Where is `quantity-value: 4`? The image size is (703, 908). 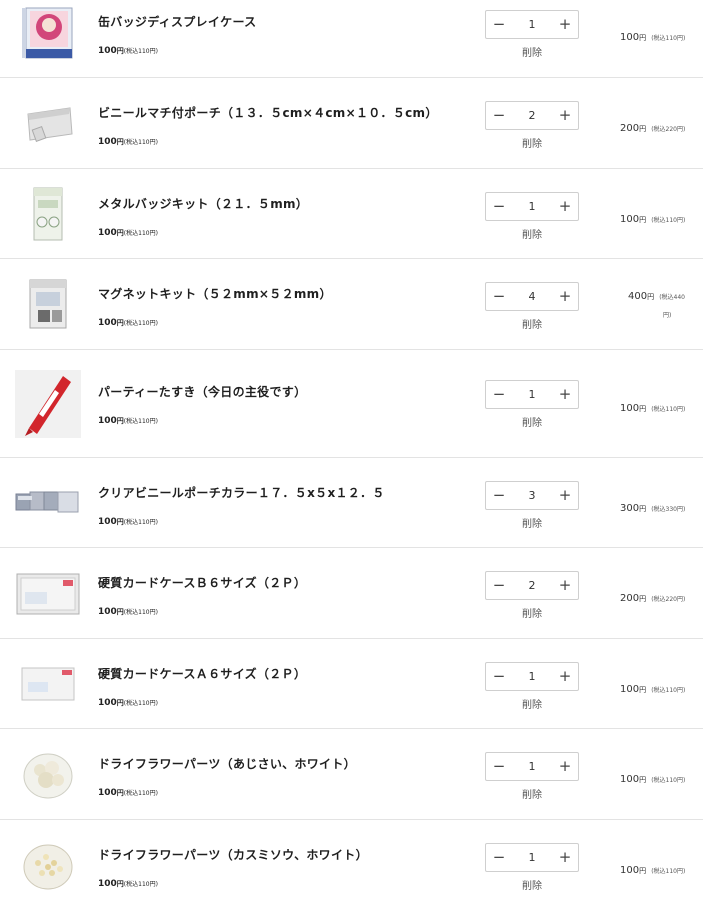 quantity-value: 4 is located at coordinates (532, 296).